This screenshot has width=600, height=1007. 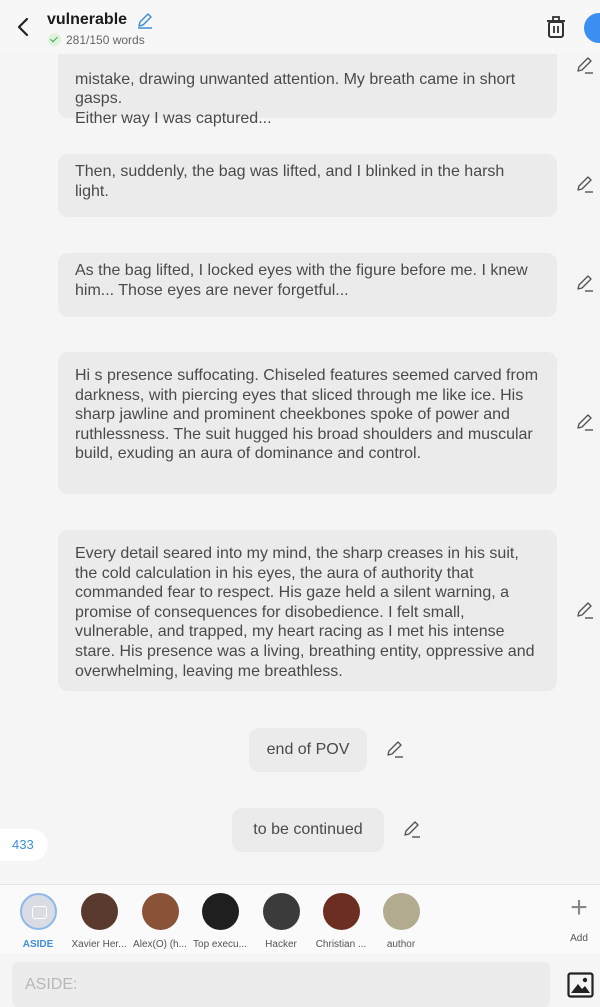 What do you see at coordinates (24, 27) in the screenshot?
I see `back-arrow-icon` at bounding box center [24, 27].